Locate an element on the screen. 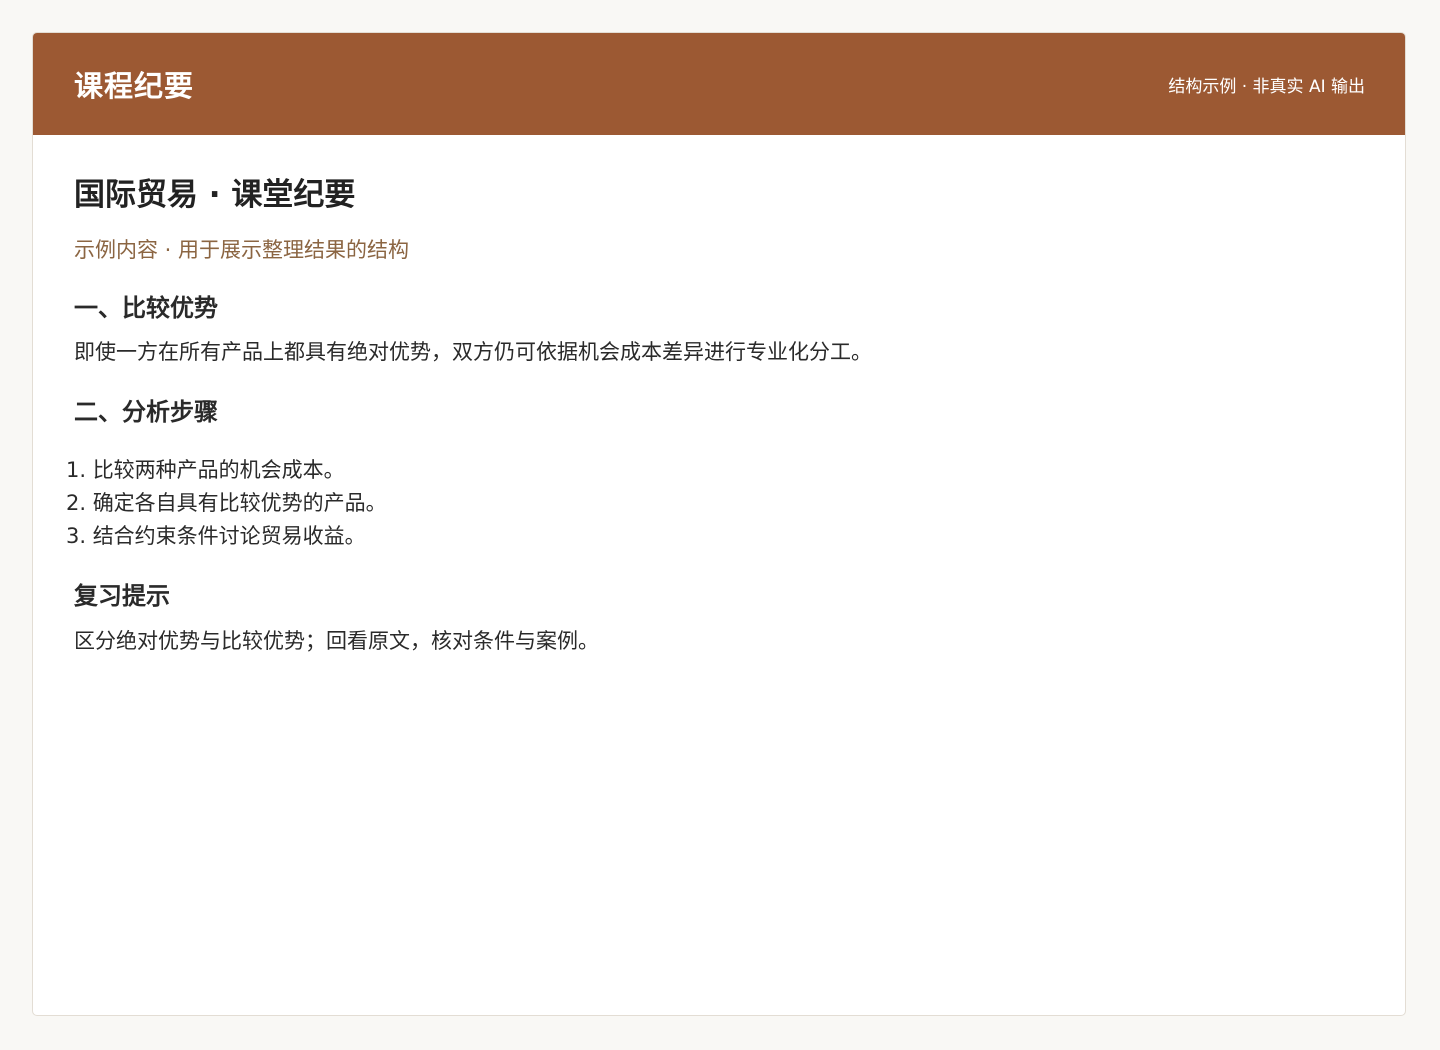 The width and height of the screenshot is (1440, 1050). list-item: 1. 比较两种产品的机会成本。 is located at coordinates (715, 470).